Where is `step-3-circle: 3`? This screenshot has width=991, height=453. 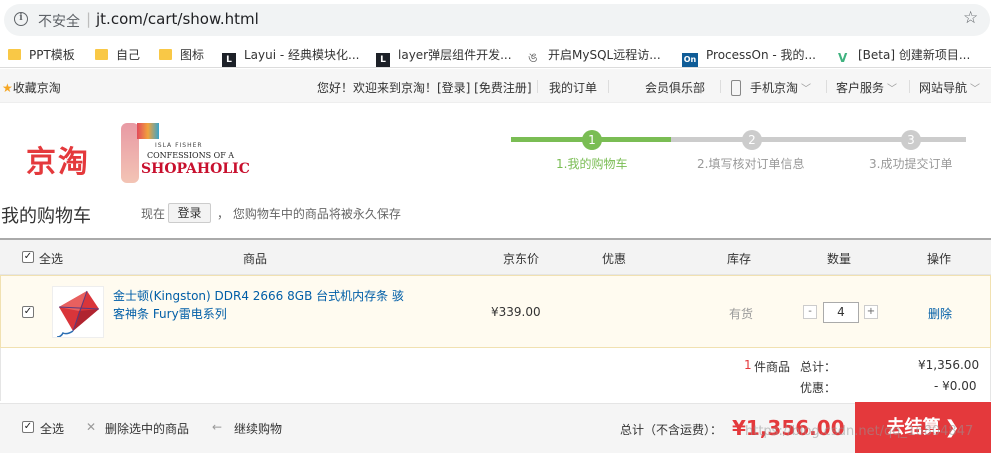
step-3-circle: 3 is located at coordinates (911, 140).